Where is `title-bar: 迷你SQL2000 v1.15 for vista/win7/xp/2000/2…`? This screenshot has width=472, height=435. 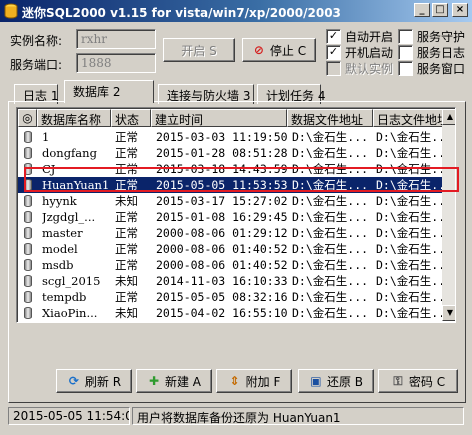
title-bar: 迷你SQL2000 v1.15 for vista/win7/xp/2000/2… is located at coordinates (236, 11).